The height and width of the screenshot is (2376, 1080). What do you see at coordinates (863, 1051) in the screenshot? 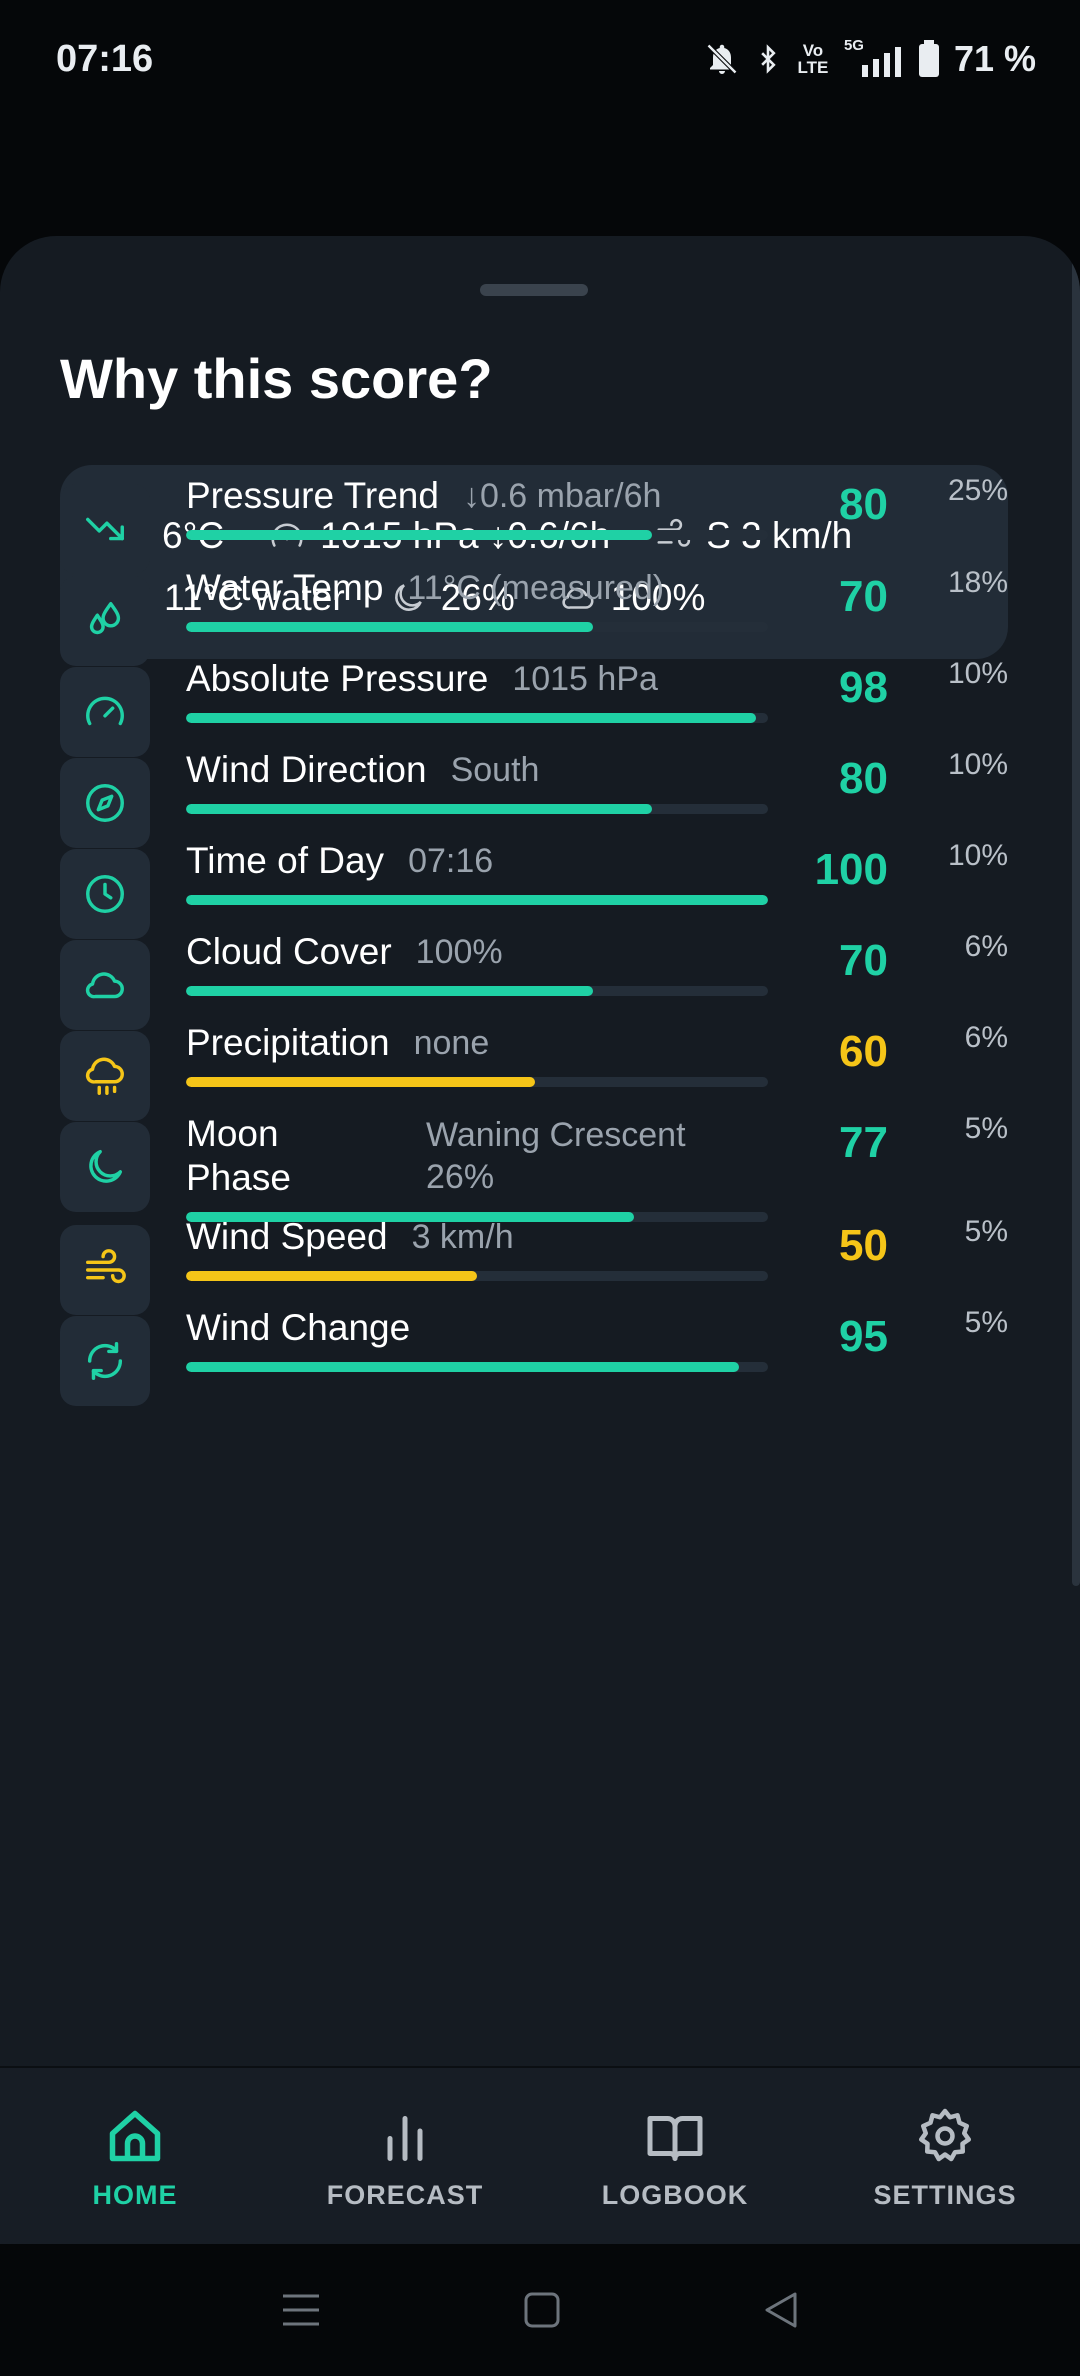
I see `factor-score: 60` at bounding box center [863, 1051].